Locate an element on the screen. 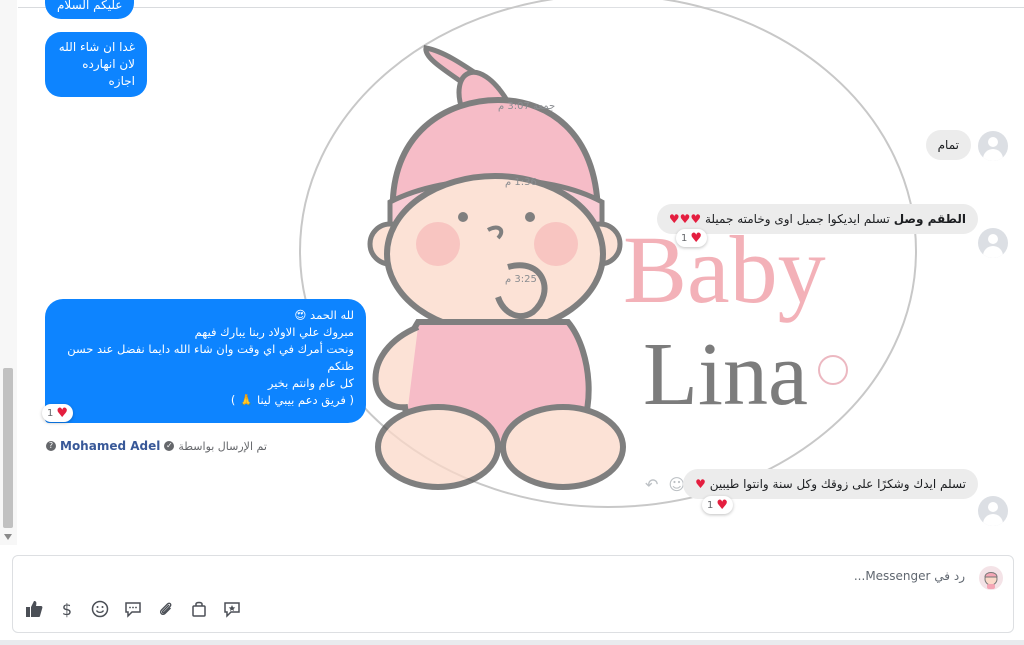 The height and width of the screenshot is (645, 1024). like-icon is located at coordinates (34, 609).